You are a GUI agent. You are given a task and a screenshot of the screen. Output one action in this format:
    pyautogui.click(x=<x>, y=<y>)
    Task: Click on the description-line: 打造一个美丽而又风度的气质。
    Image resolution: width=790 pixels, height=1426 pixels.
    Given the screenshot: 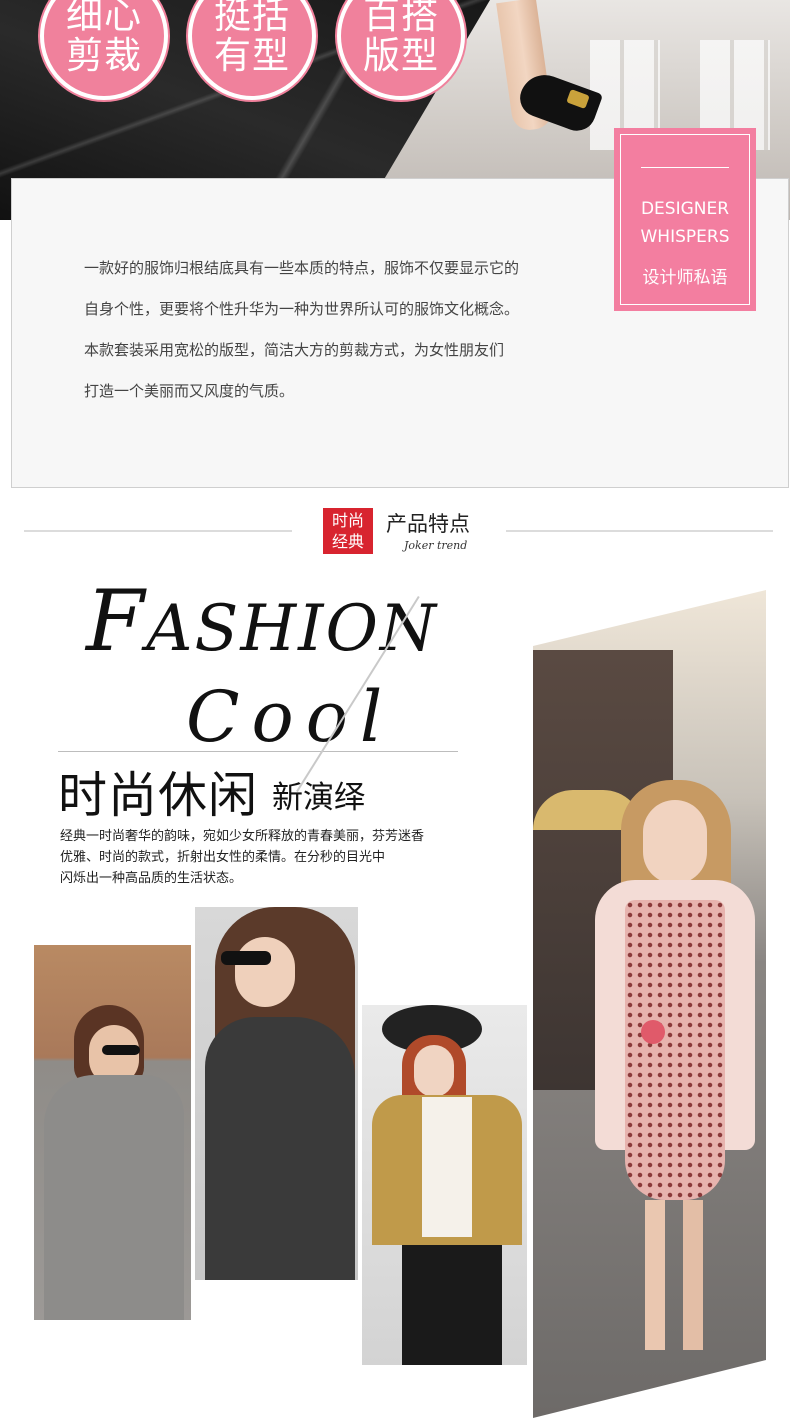 What is the action you would take?
    pyautogui.click(x=189, y=391)
    